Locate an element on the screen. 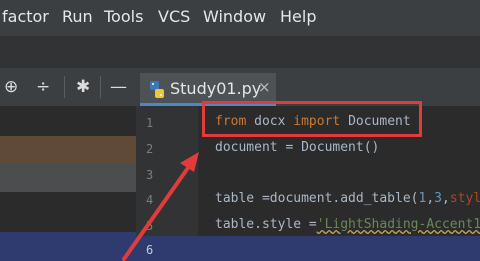 This screenshot has height=261, width=480. menu-vcs: VCS is located at coordinates (174, 16).